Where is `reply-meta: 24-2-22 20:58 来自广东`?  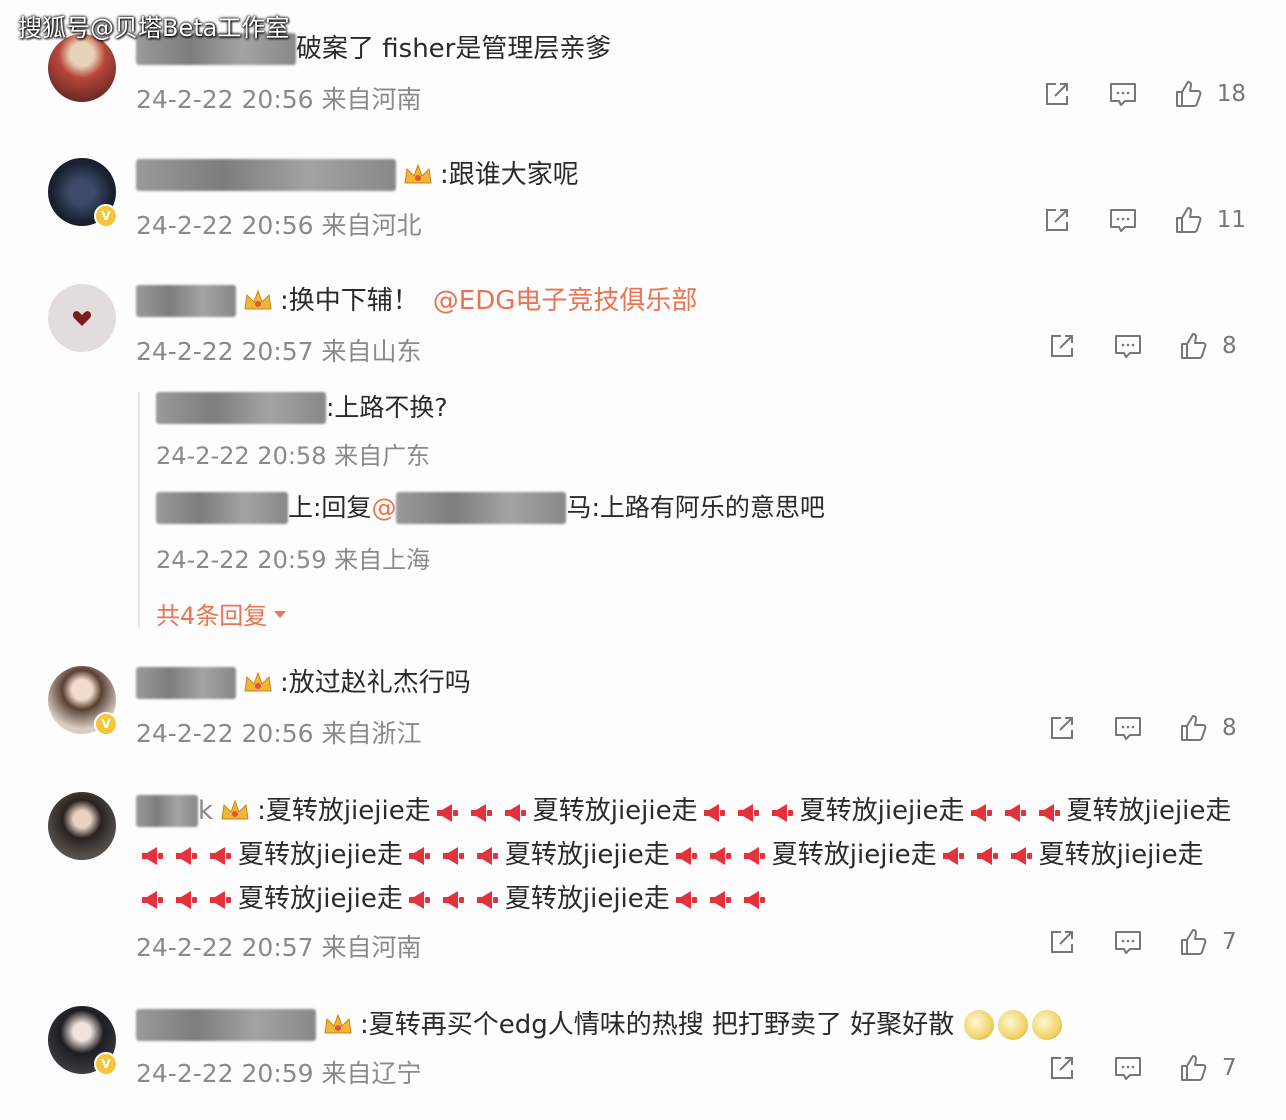 reply-meta: 24-2-22 20:58 来自广东 is located at coordinates (293, 453).